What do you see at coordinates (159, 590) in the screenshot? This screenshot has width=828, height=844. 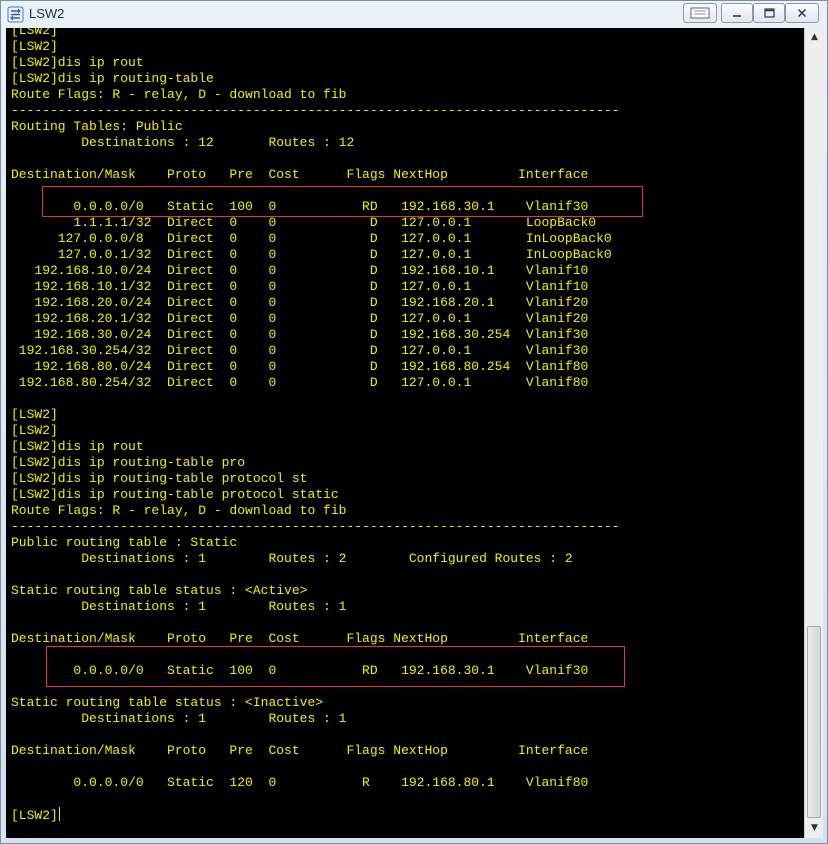 I see `terminal-line: Static routing table status : <Active>` at bounding box center [159, 590].